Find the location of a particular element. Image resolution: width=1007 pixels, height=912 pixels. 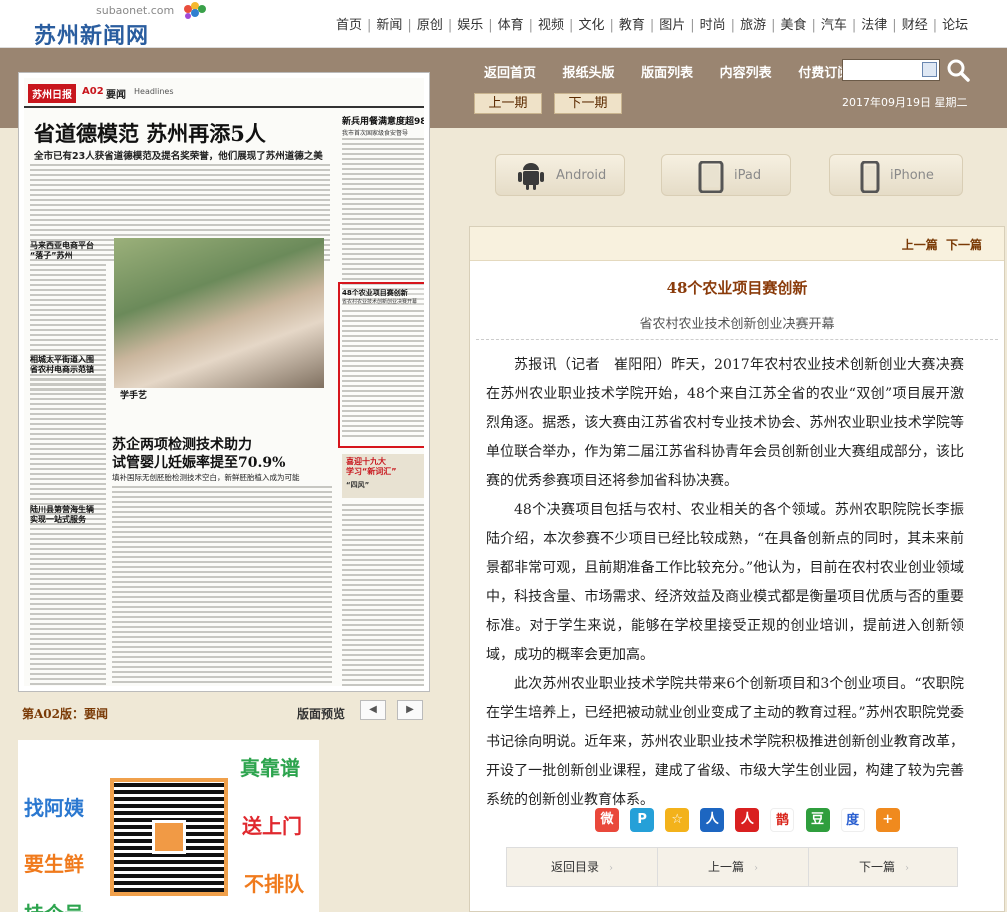

top-nav-item: 文化 is located at coordinates (591, 25).